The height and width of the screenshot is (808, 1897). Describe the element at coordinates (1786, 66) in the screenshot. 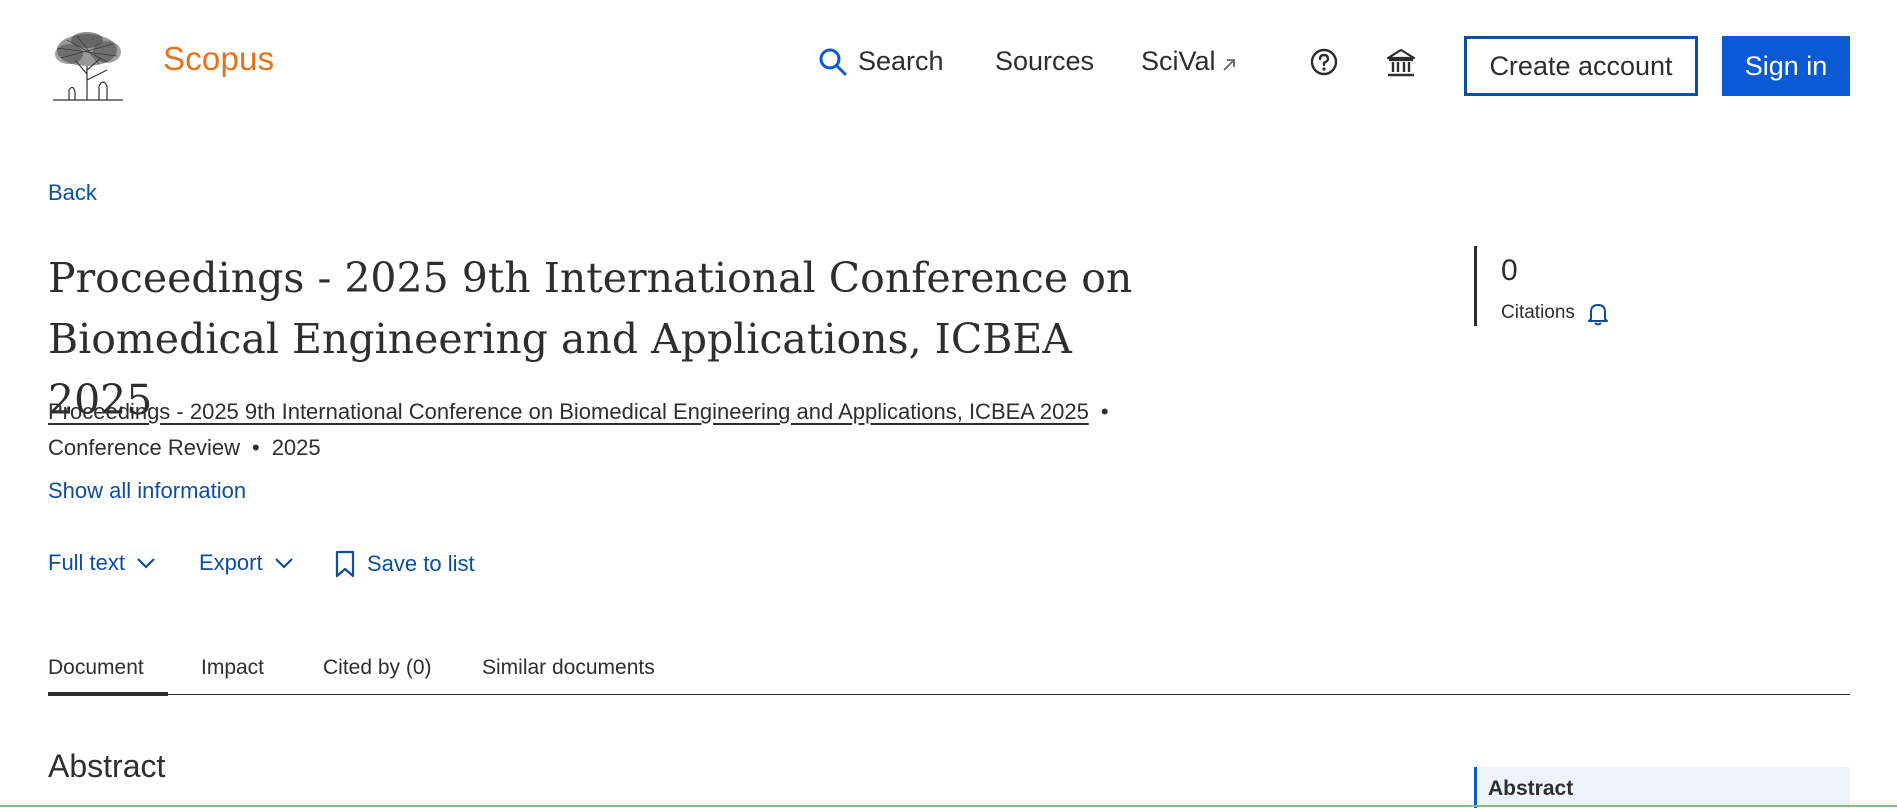

I see `sign-in-button: Sign in` at that location.